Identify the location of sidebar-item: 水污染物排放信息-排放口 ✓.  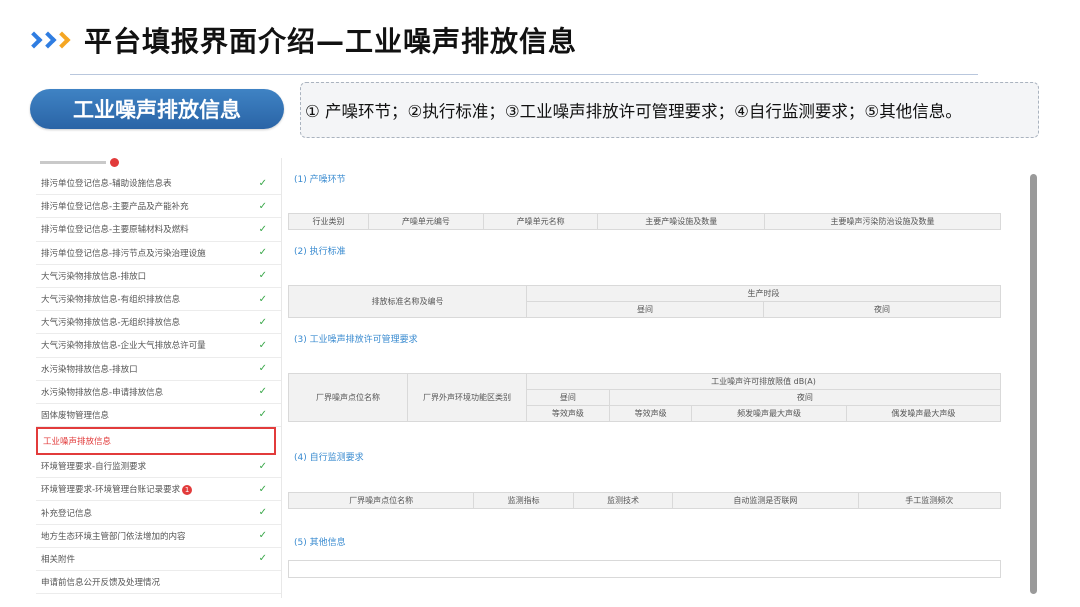
(158, 369).